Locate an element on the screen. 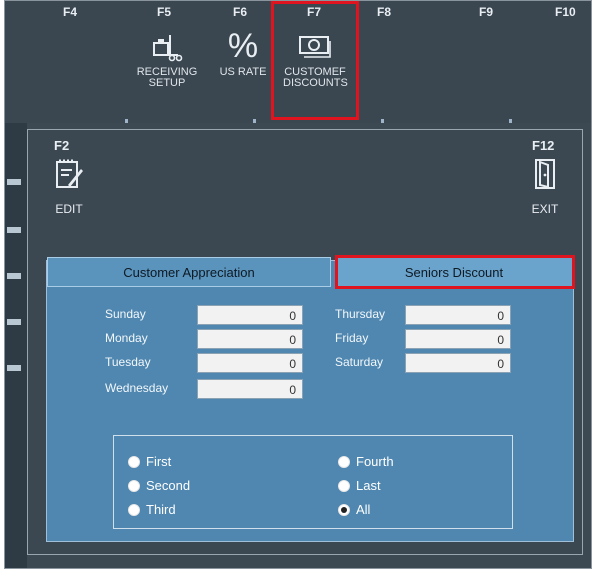  occurrence-radio-group: First Second Third Fourth Last All is located at coordinates (313, 482).